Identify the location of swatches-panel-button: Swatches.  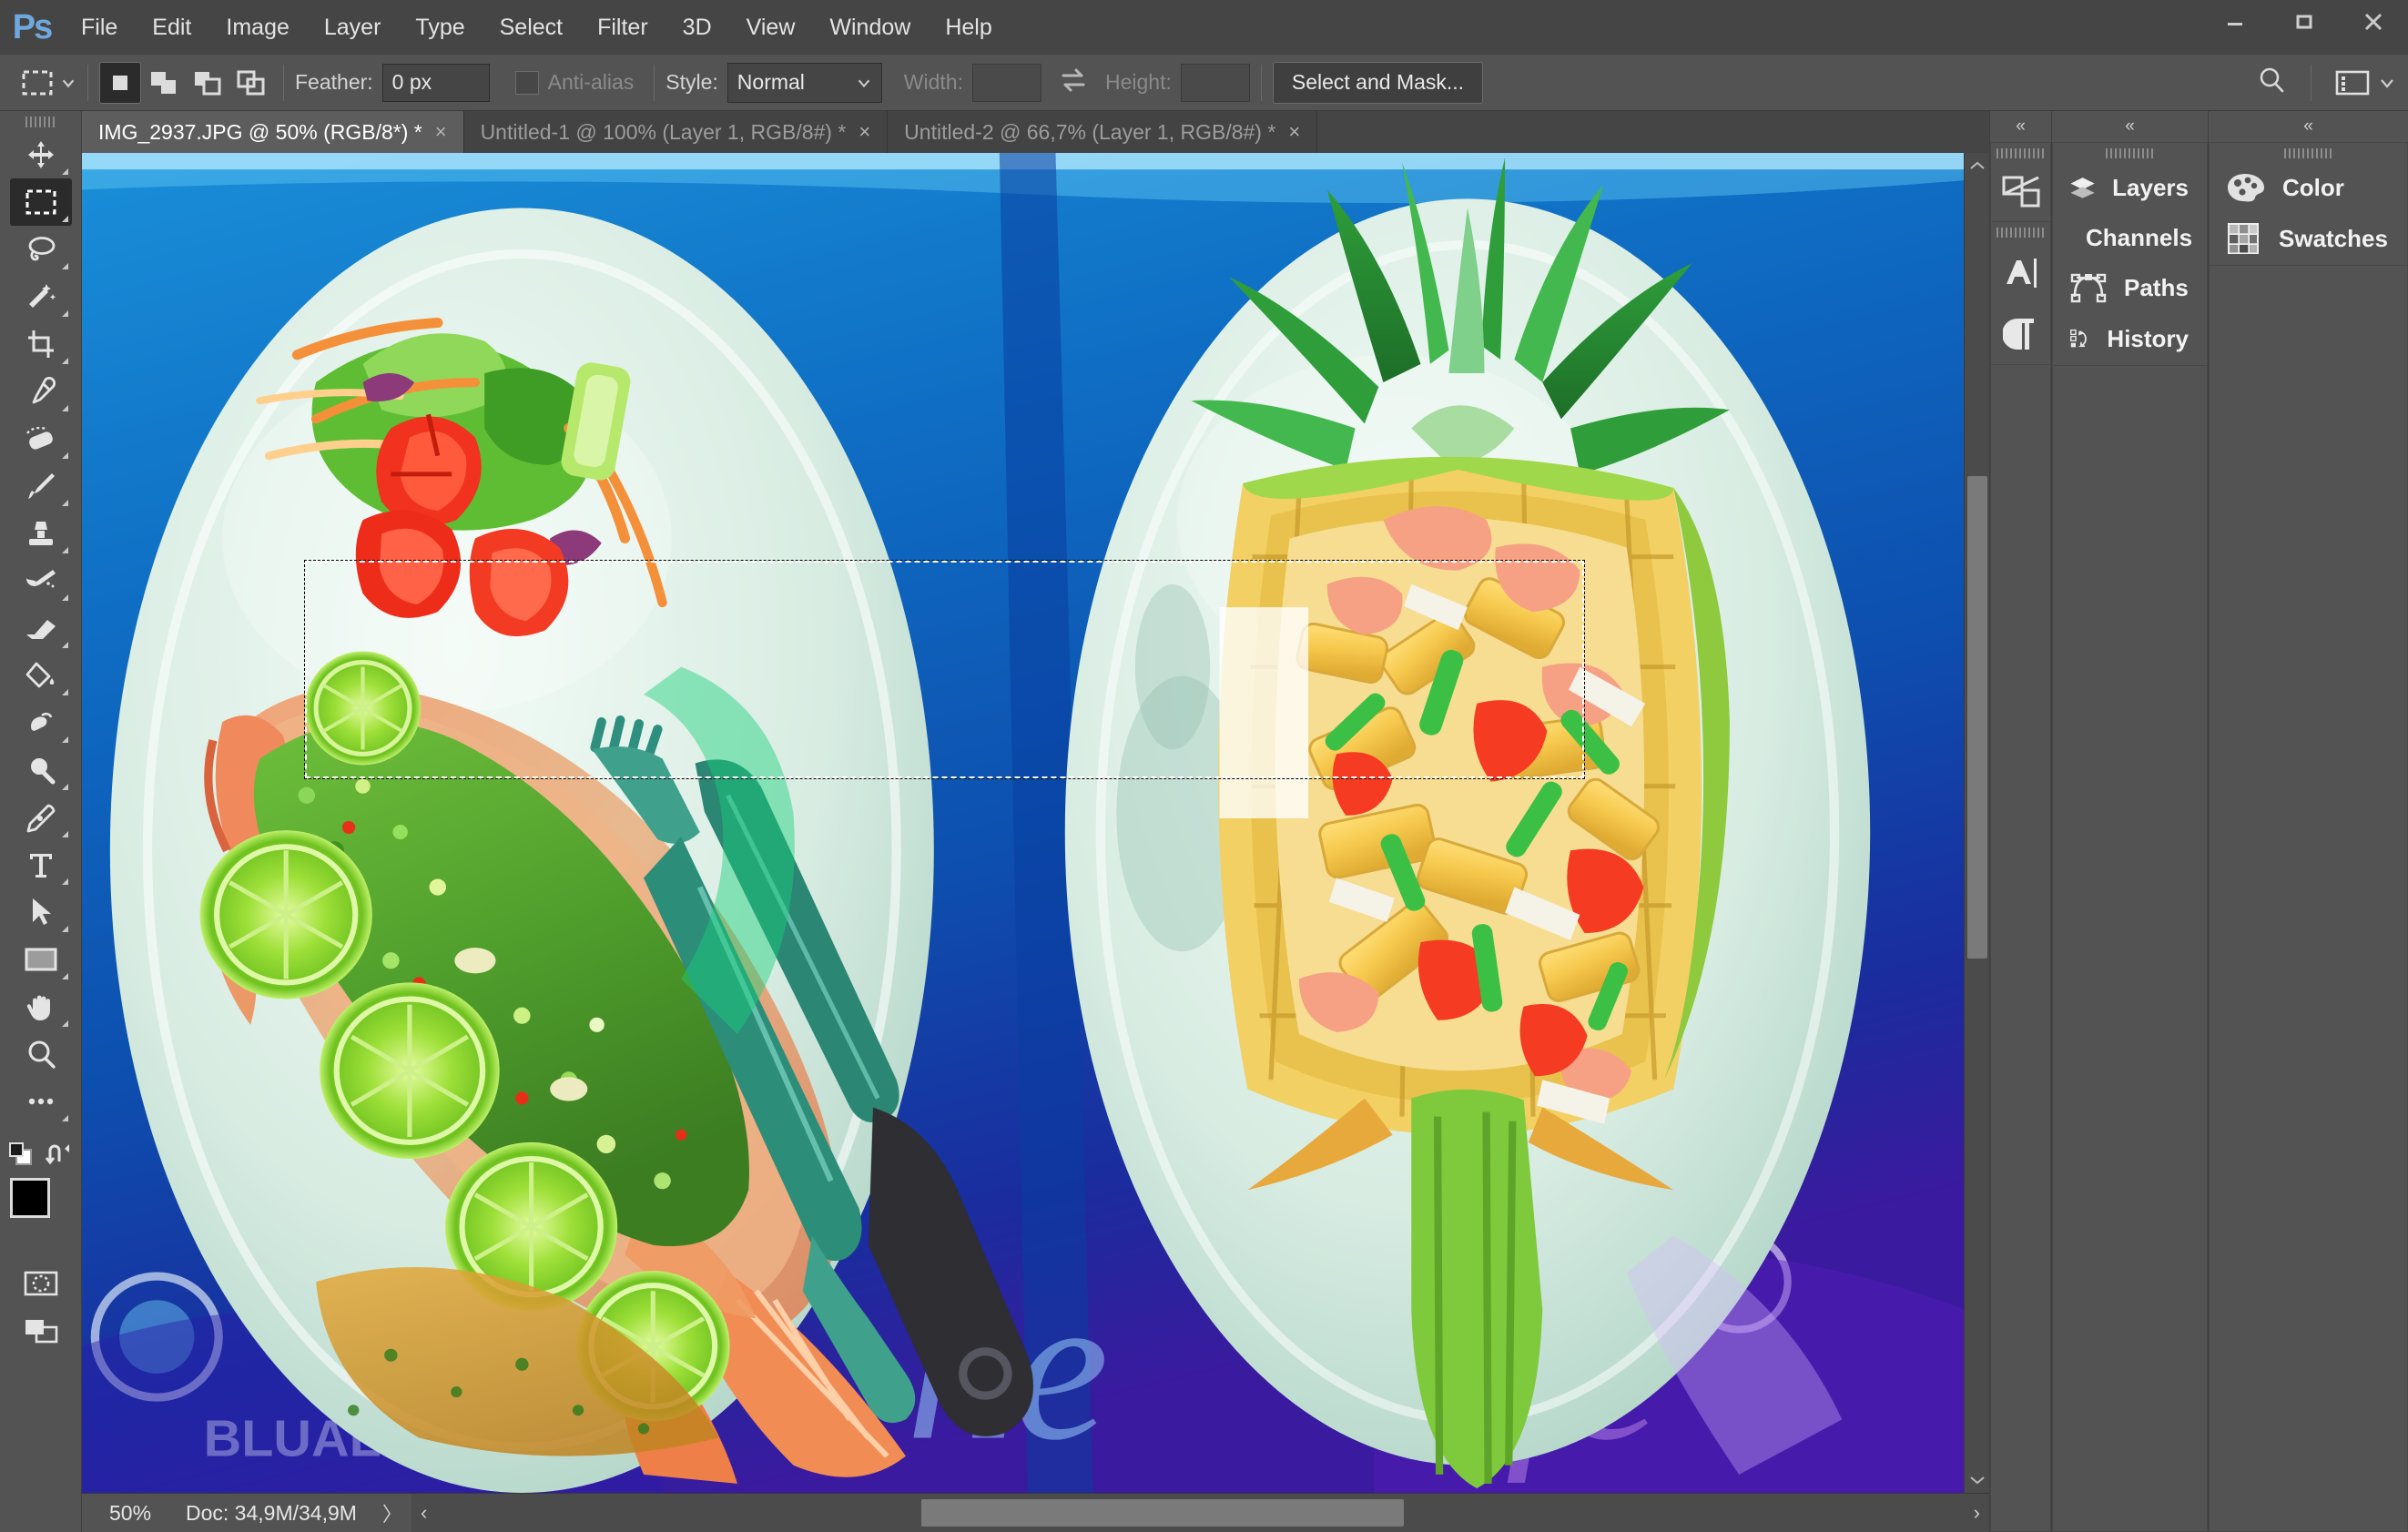
(2309, 238).